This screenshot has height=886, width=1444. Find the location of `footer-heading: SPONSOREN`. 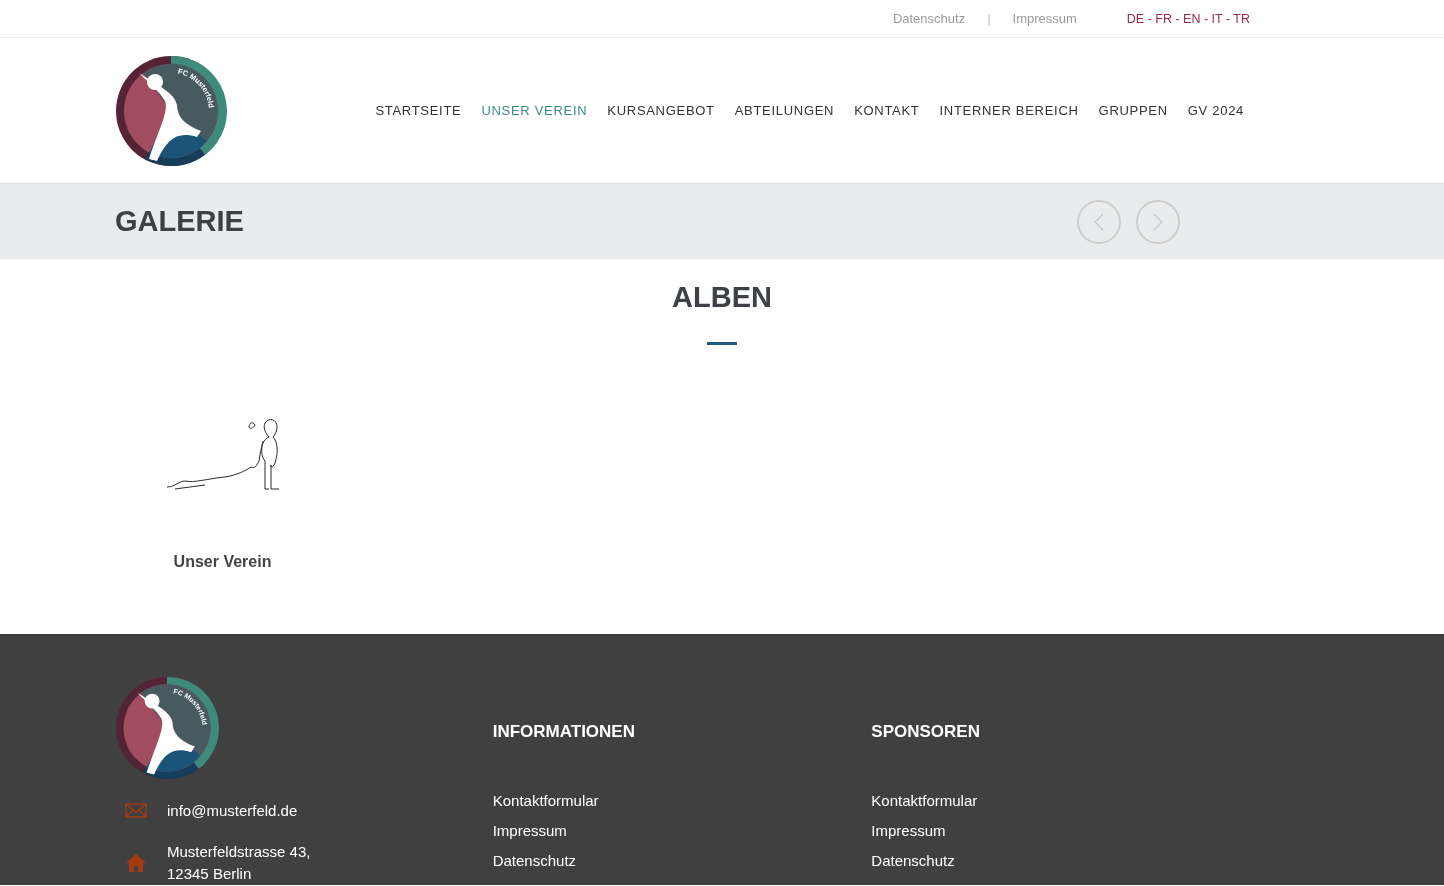

footer-heading: SPONSOREN is located at coordinates (925, 732).